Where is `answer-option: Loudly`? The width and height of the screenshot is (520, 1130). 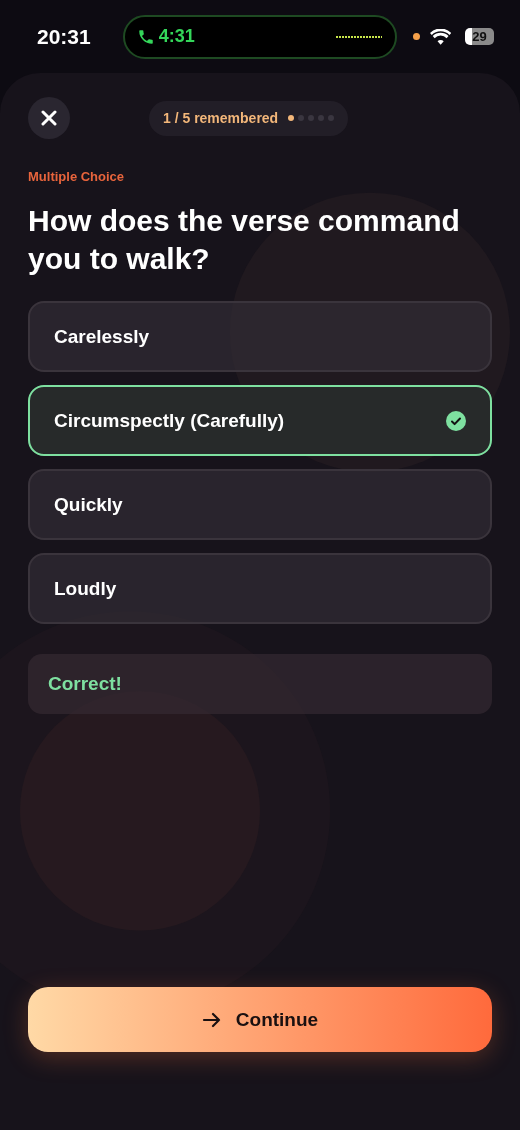
answer-option: Loudly is located at coordinates (260, 588).